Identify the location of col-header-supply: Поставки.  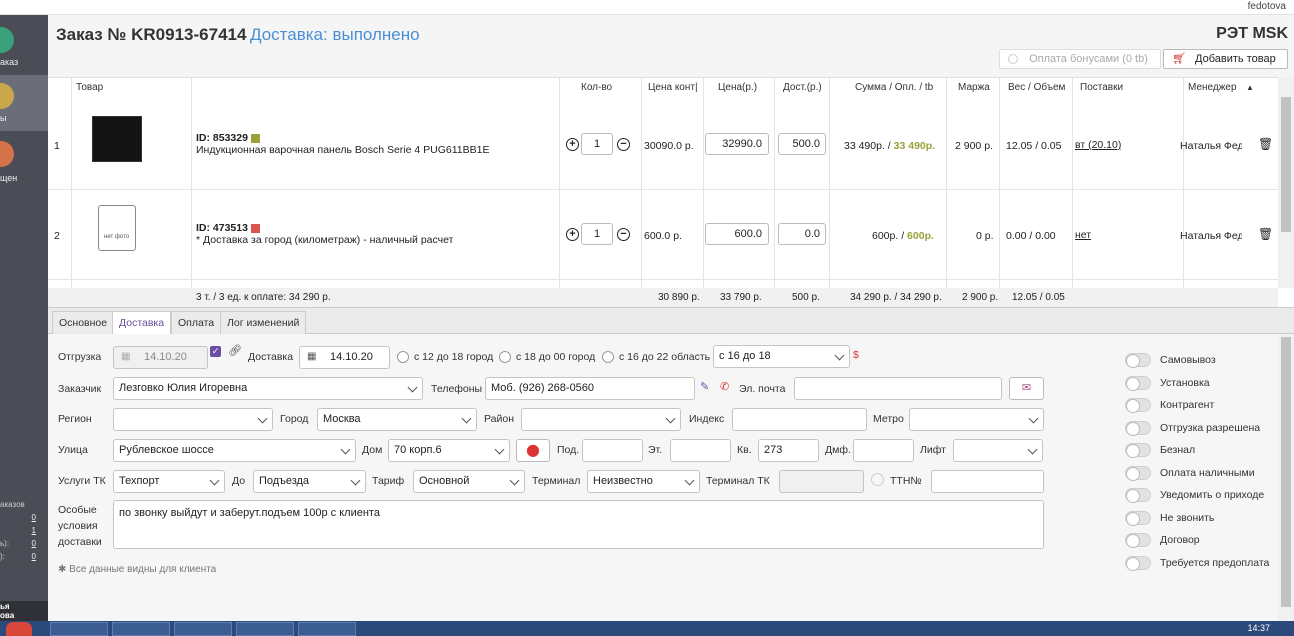
(1101, 89).